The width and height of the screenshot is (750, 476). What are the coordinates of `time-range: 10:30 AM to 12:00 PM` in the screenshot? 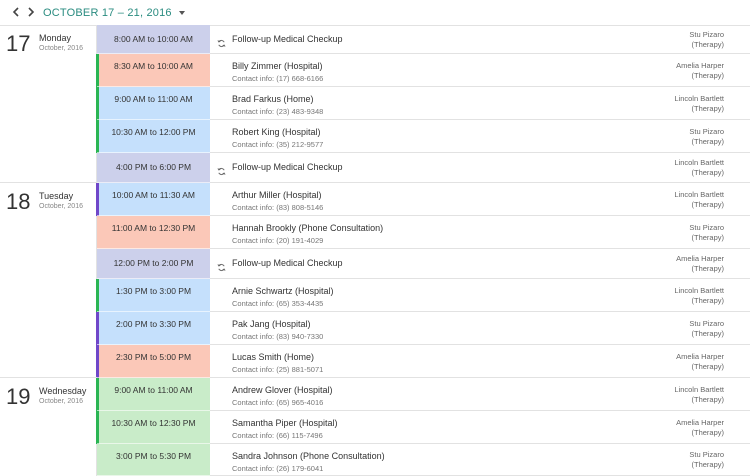 It's located at (153, 132).